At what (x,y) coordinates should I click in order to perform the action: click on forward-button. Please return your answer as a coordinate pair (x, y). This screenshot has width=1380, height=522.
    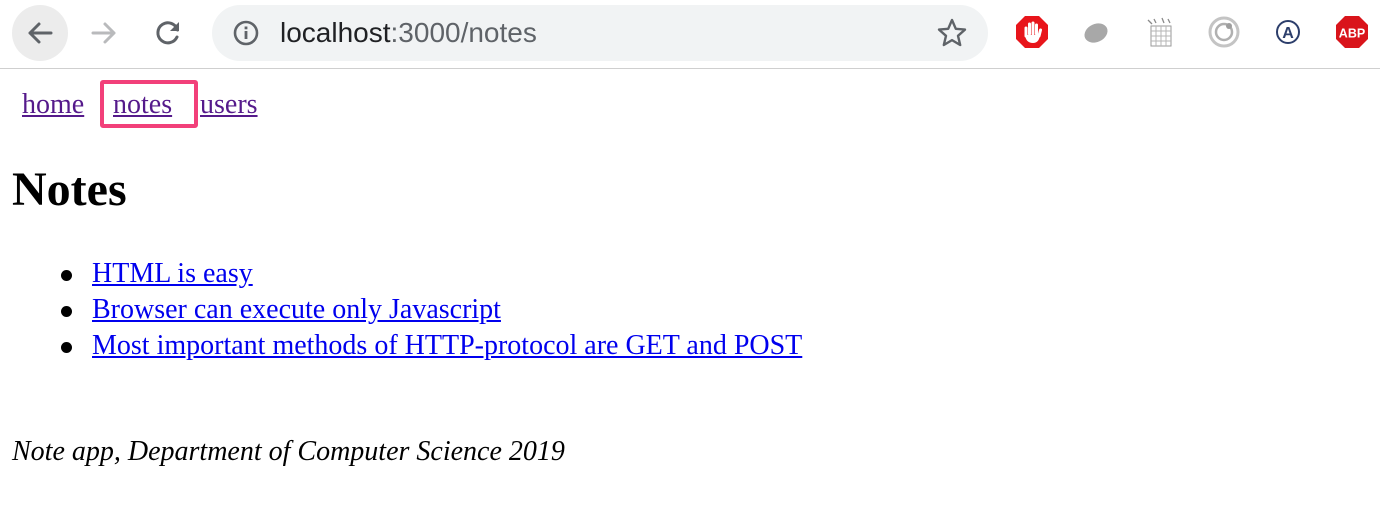
    Looking at the image, I should click on (104, 33).